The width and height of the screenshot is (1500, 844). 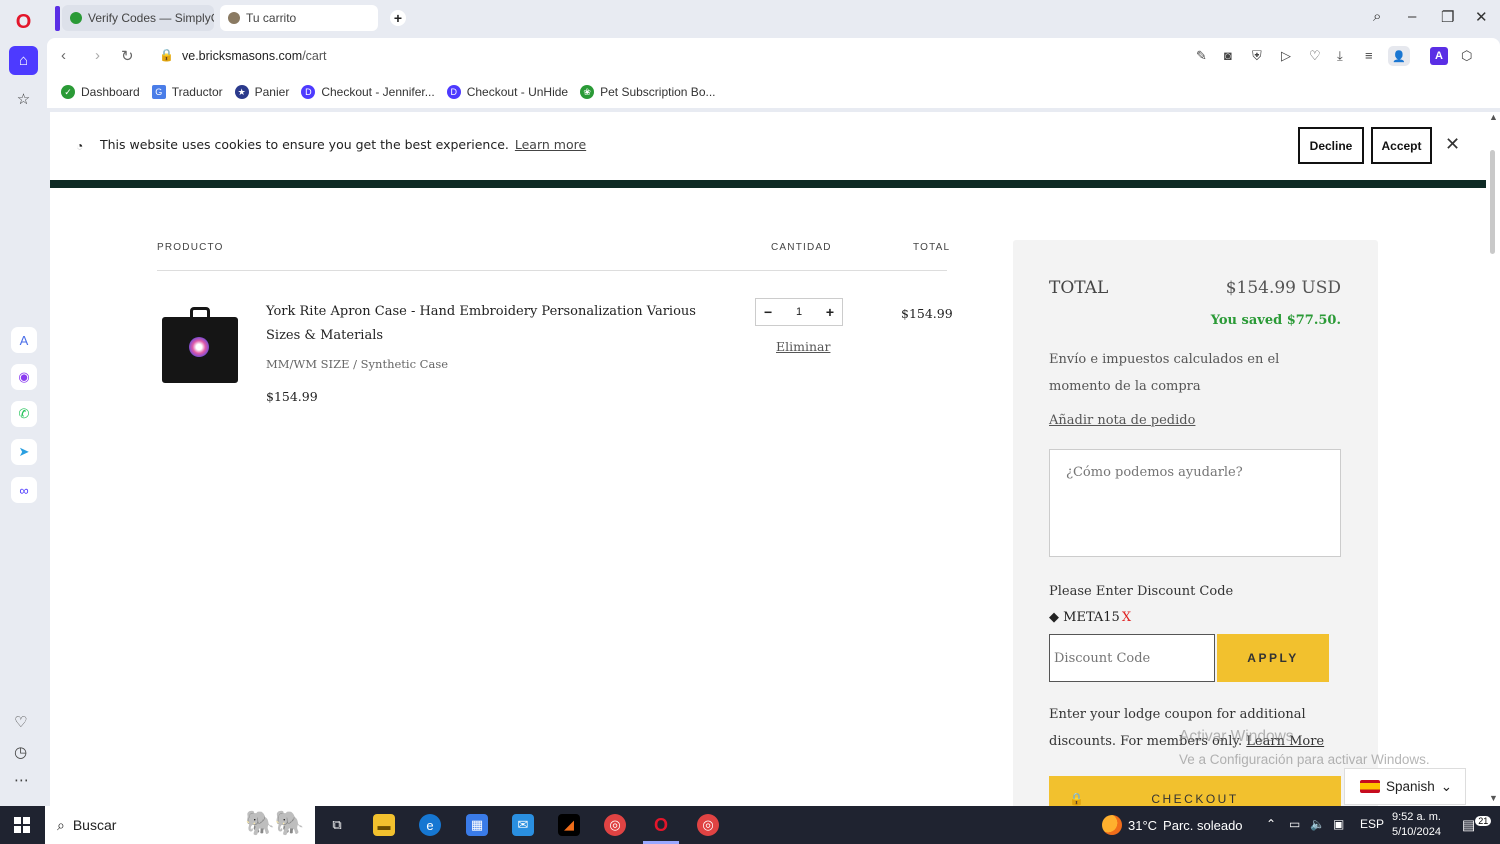 What do you see at coordinates (1416, 817) in the screenshot?
I see `clock-time: 9:52 a. m.` at bounding box center [1416, 817].